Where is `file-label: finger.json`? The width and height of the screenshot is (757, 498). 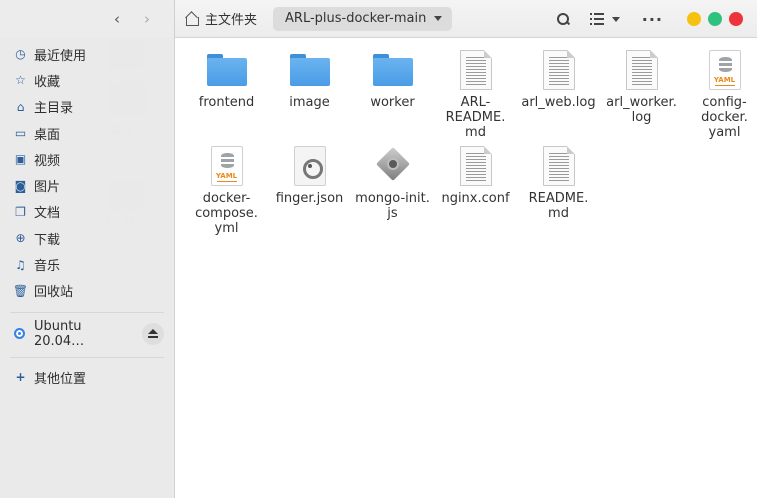
file-label: finger.json is located at coordinates (309, 198).